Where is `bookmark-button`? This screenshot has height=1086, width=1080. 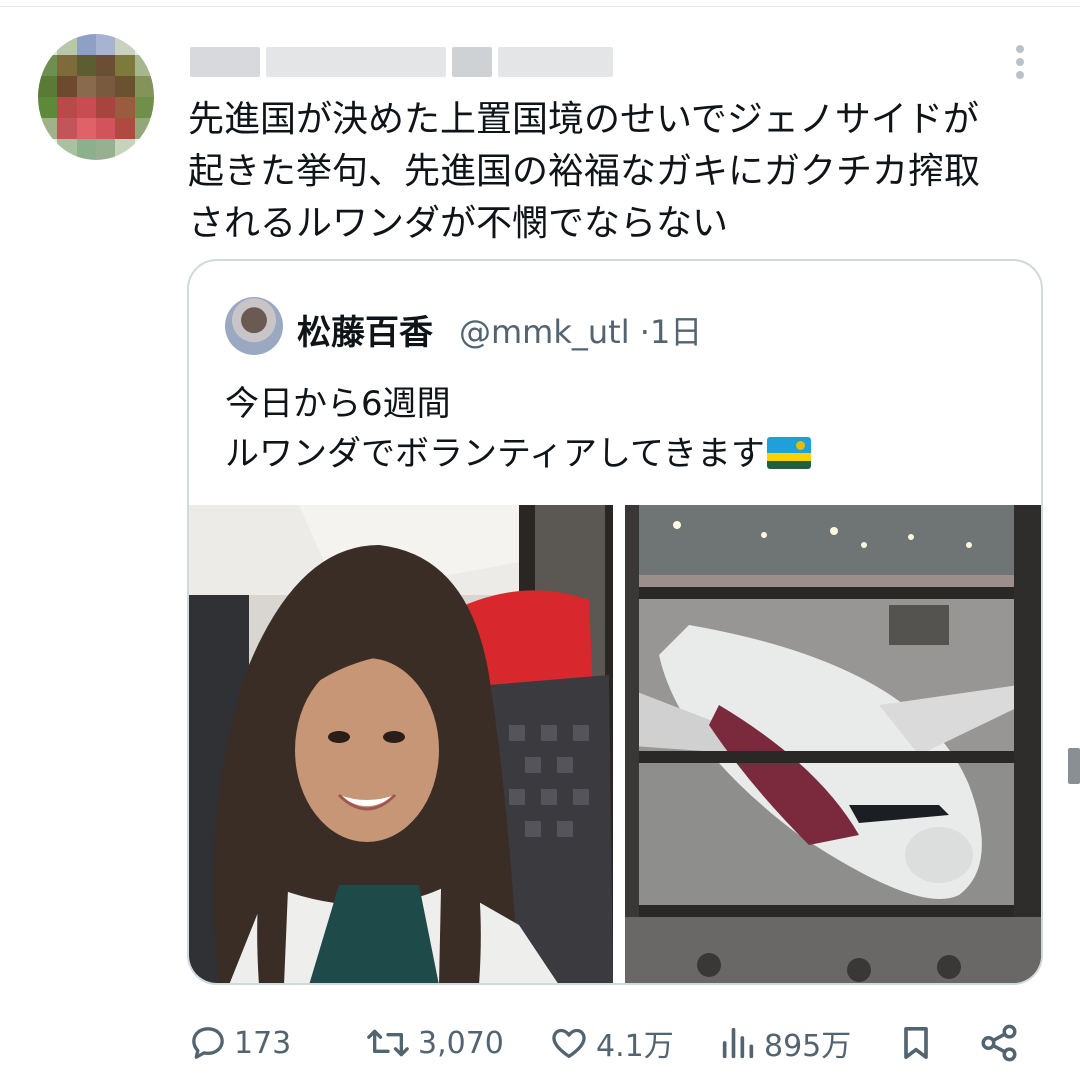
bookmark-button is located at coordinates (916, 1043).